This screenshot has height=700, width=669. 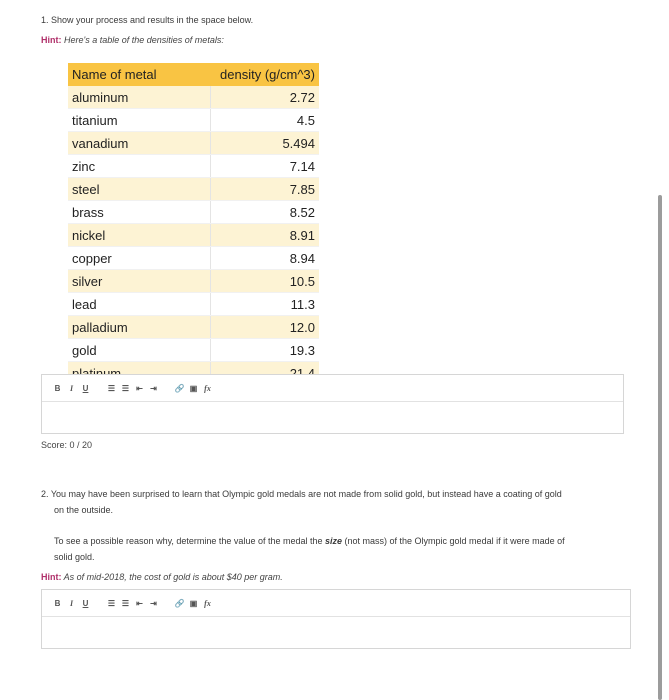 I want to click on metal-density: 10.5, so click(x=264, y=281).